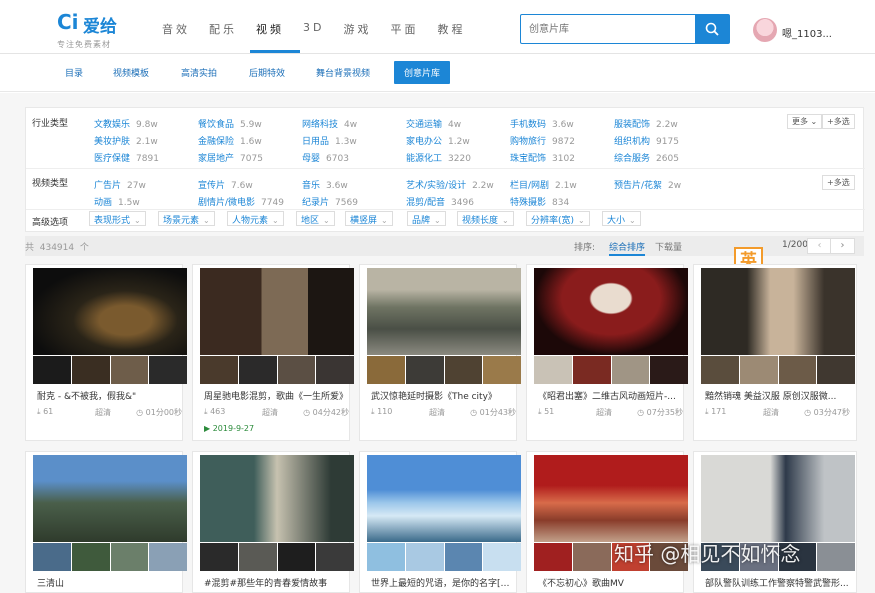  What do you see at coordinates (117, 201) in the screenshot?
I see `filter-video-item: 动画 1.5w` at bounding box center [117, 201].